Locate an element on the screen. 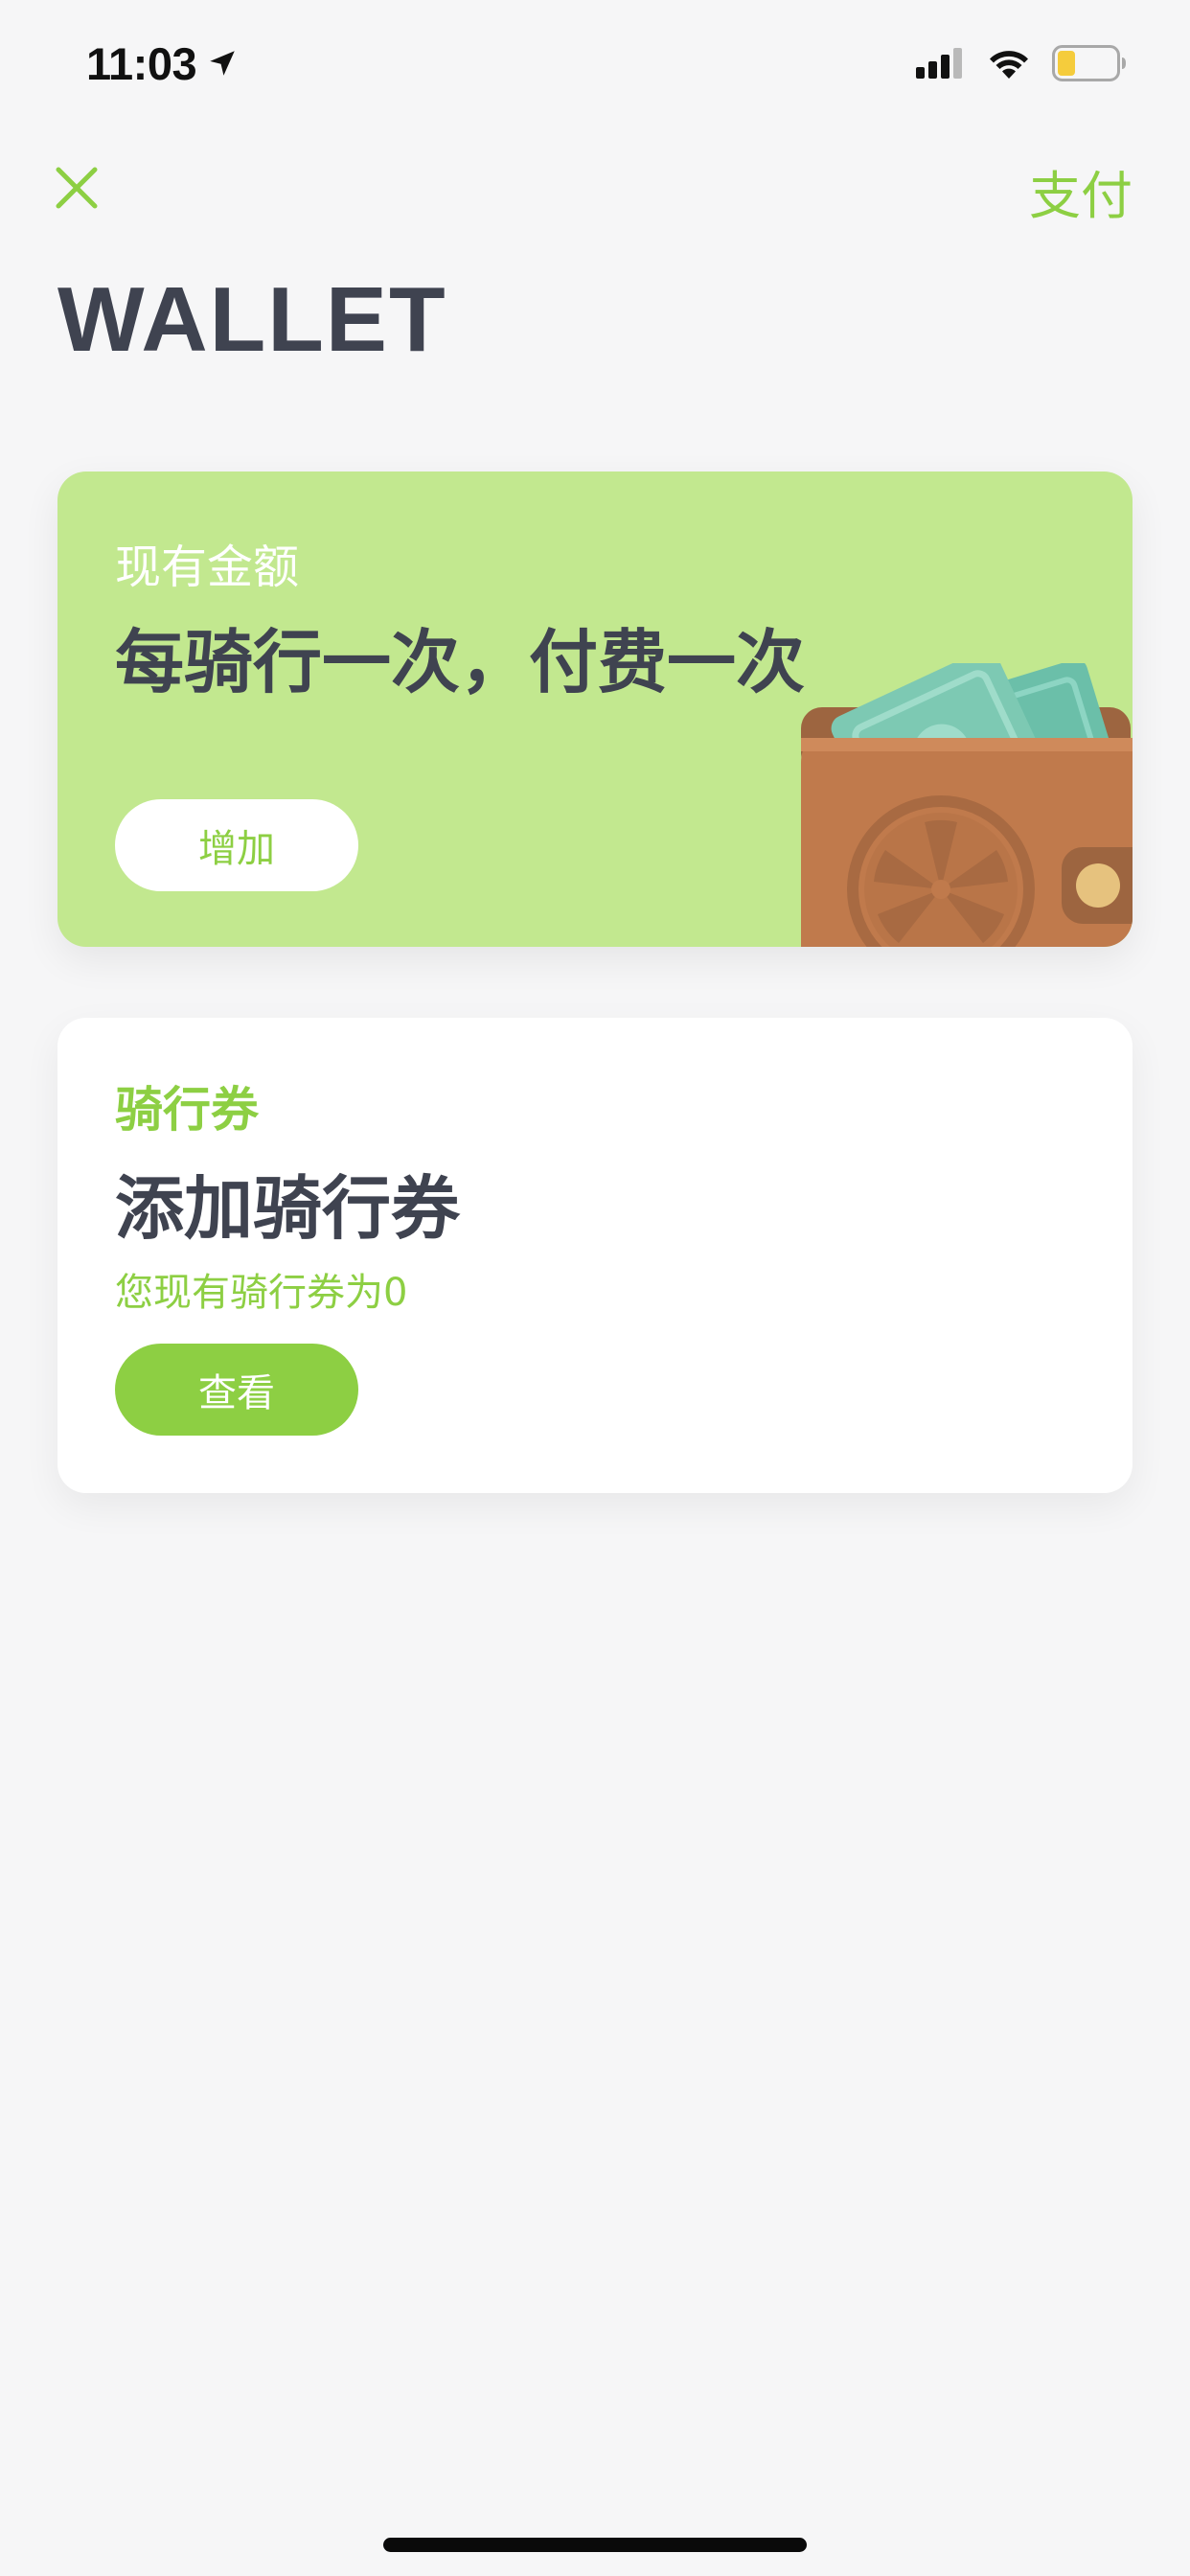 The width and height of the screenshot is (1190, 2576). coupon-label: 骑行券 is located at coordinates (187, 1110).